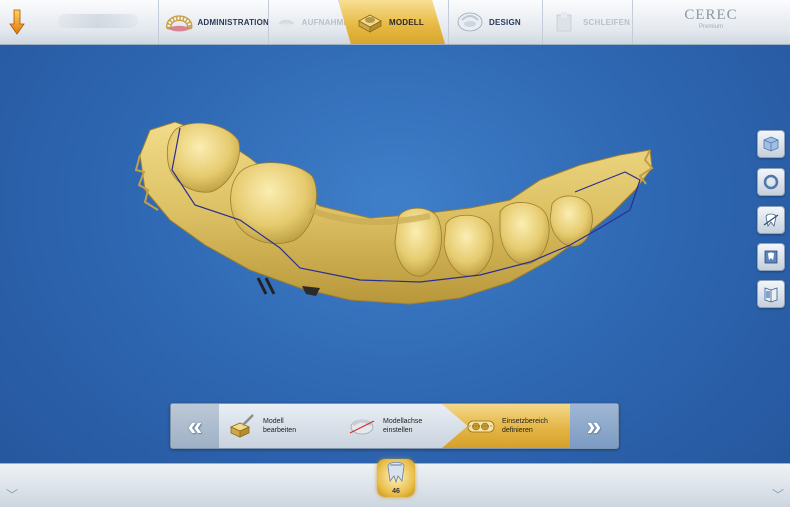 This screenshot has width=790, height=507. I want to click on cube-view-icon, so click(771, 144).